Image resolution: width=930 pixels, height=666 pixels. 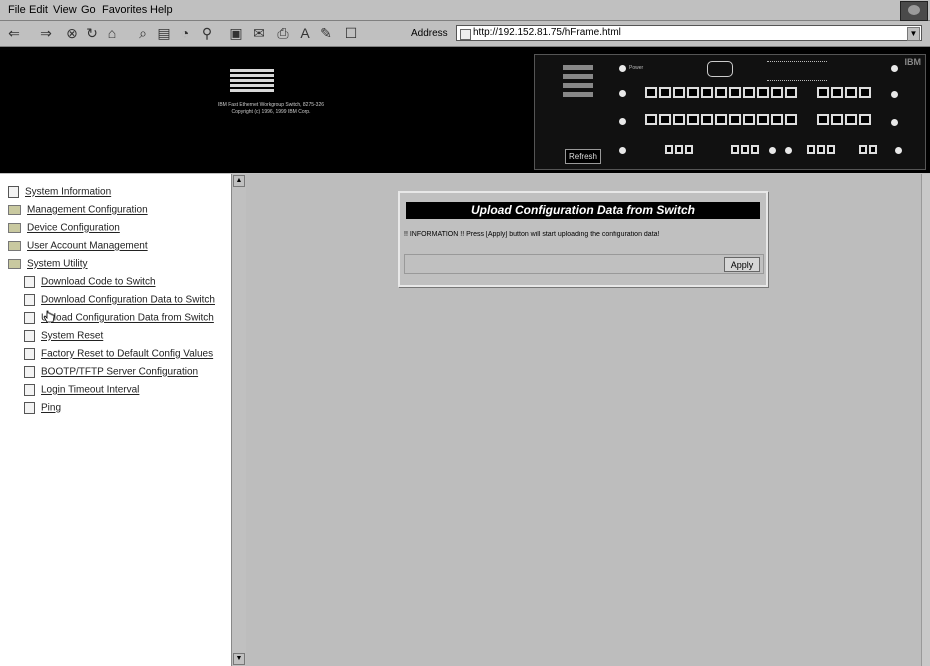 What do you see at coordinates (87, 246) in the screenshot?
I see `nav-item-label: User Account Management` at bounding box center [87, 246].